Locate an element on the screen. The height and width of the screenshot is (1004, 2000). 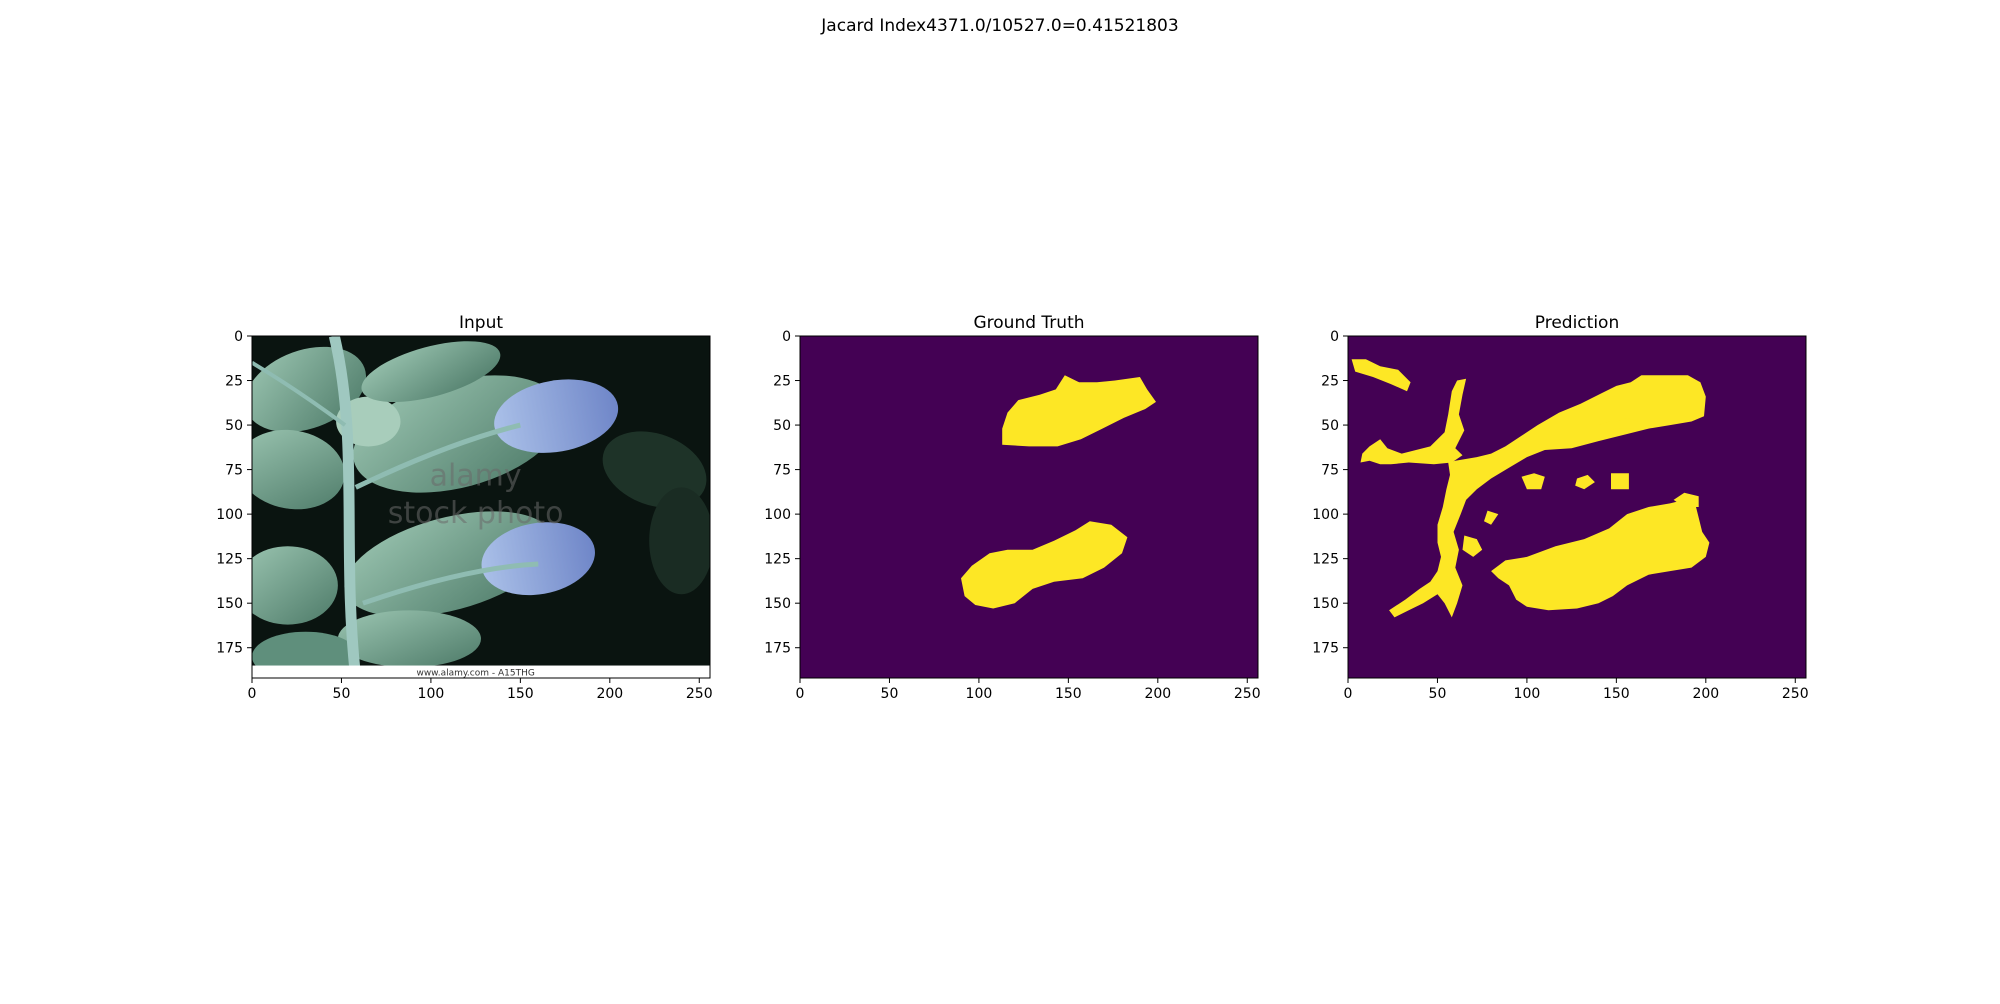
image-area: www.alamy.com - A15THG alamy stock photo is located at coordinates (481, 507).